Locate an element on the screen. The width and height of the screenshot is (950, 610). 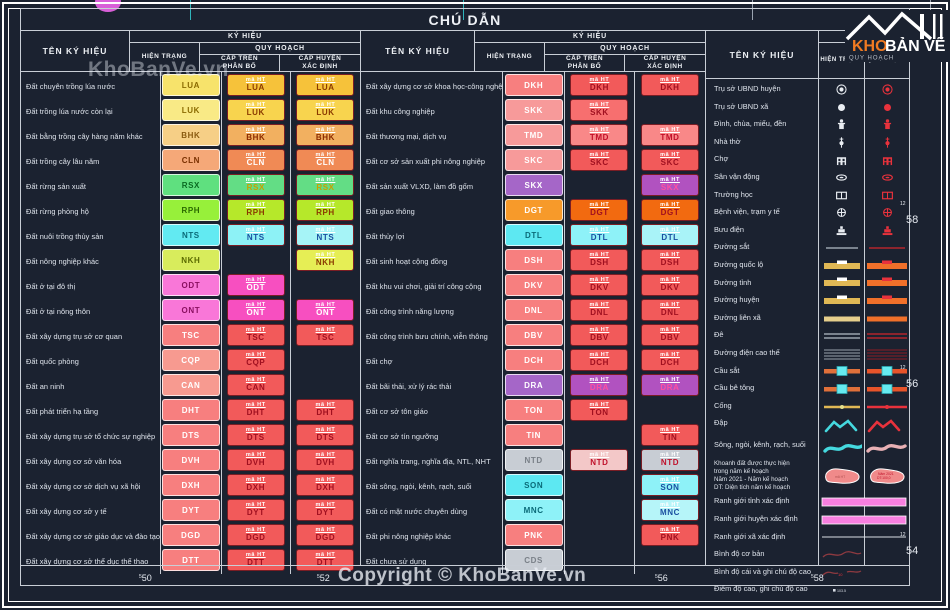
bottom-scale-ruler: 550 552 556 558 is located at coordinates (465, 576).